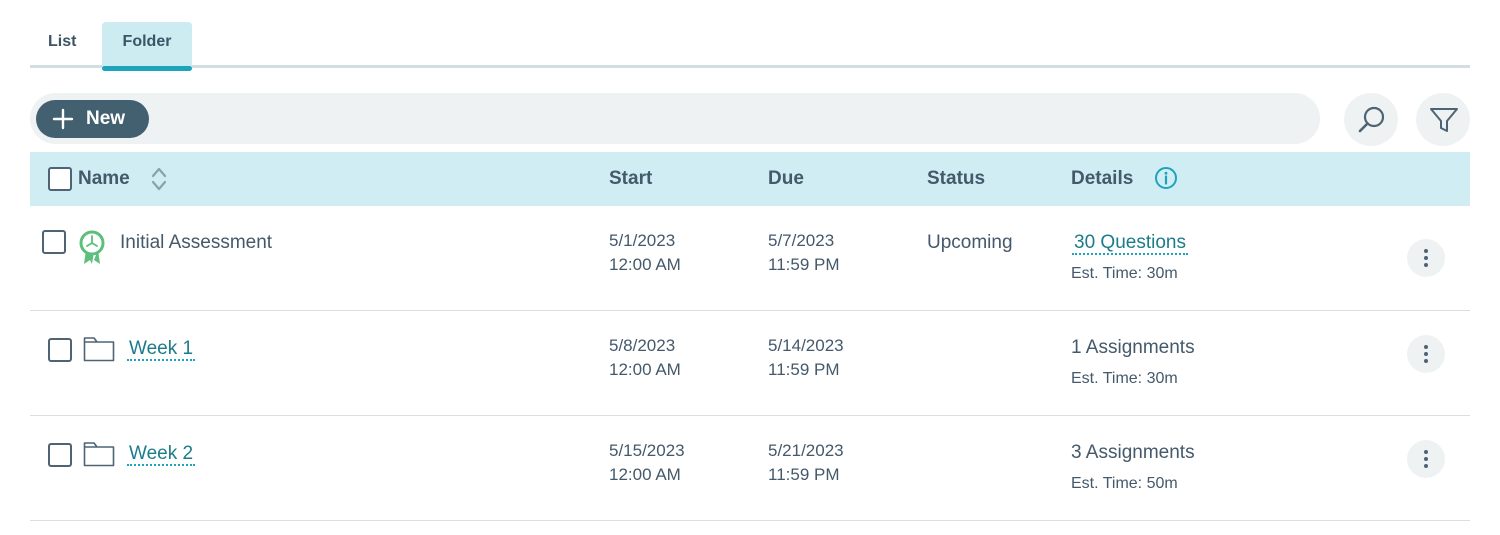  Describe the element at coordinates (750, 179) in the screenshot. I see `table-header: Name Start Due Status Details` at that location.